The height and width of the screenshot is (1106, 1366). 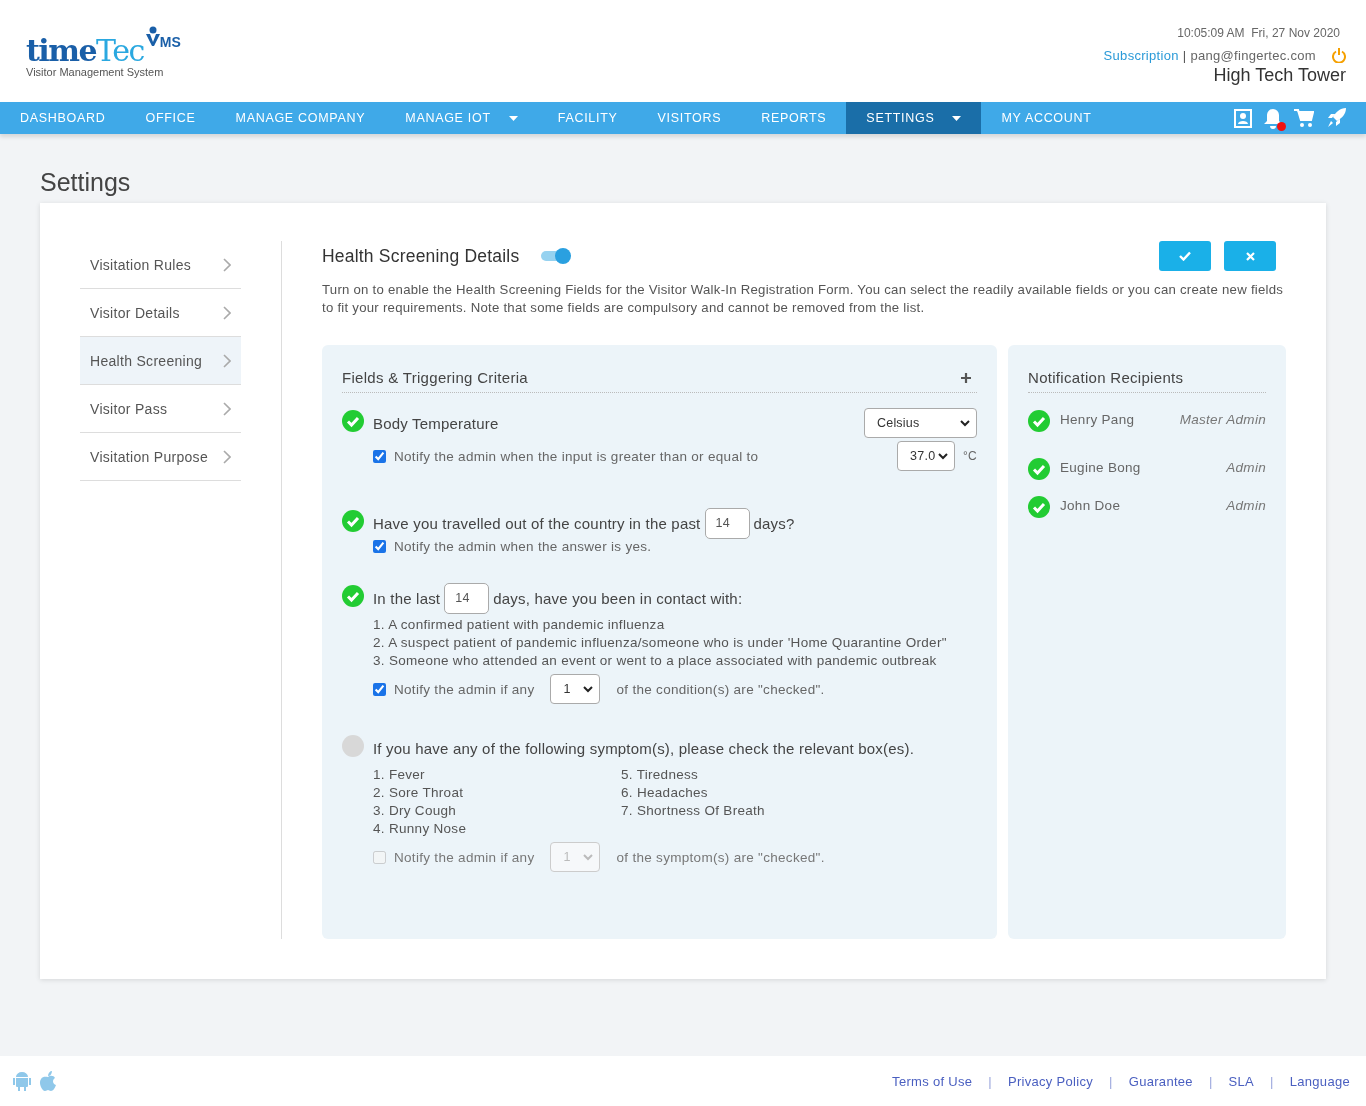 What do you see at coordinates (86, 182) in the screenshot?
I see `page-title: Settings` at bounding box center [86, 182].